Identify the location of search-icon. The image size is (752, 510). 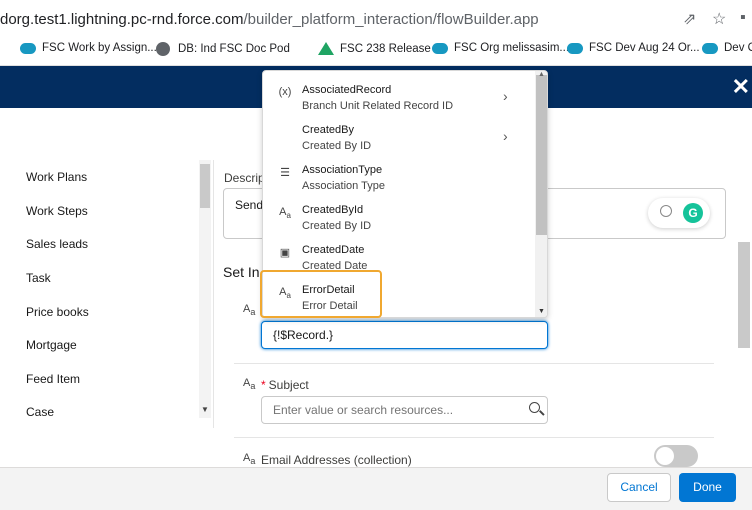
(534, 407).